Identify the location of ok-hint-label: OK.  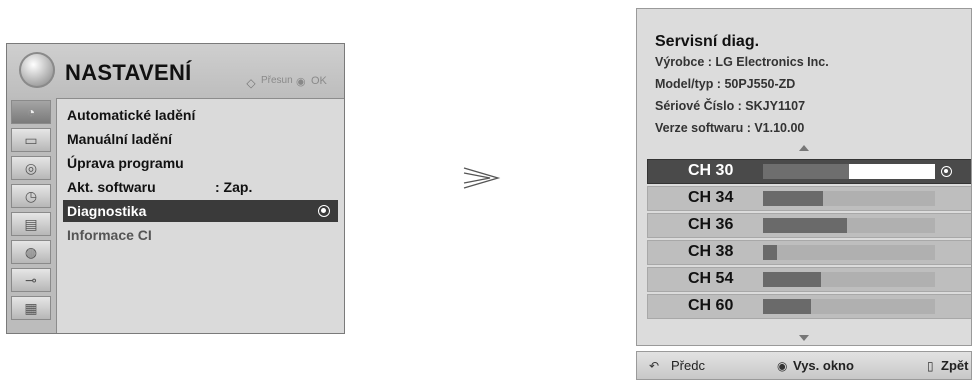
(319, 81).